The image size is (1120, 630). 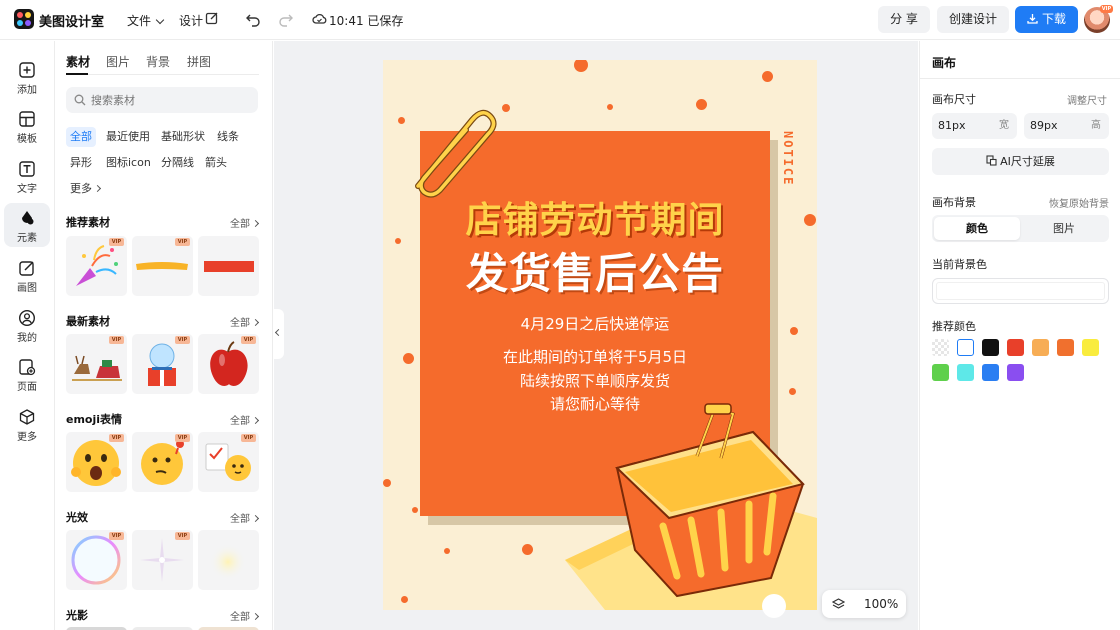 What do you see at coordinates (881, 604) in the screenshot?
I see `zoom-level: 100%` at bounding box center [881, 604].